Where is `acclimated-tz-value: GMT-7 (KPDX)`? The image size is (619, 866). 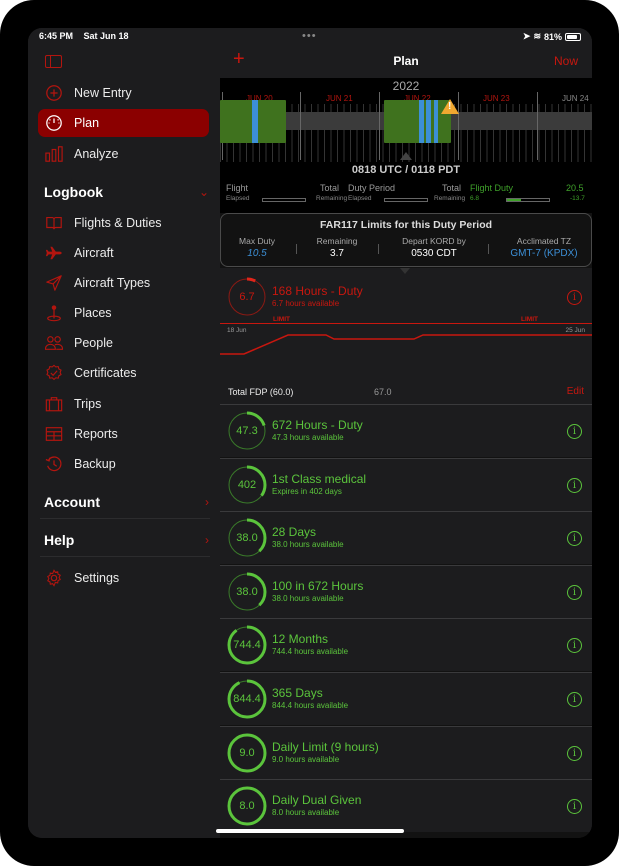
acclimated-tz-value: GMT-7 (KPDX) is located at coordinates (544, 253).